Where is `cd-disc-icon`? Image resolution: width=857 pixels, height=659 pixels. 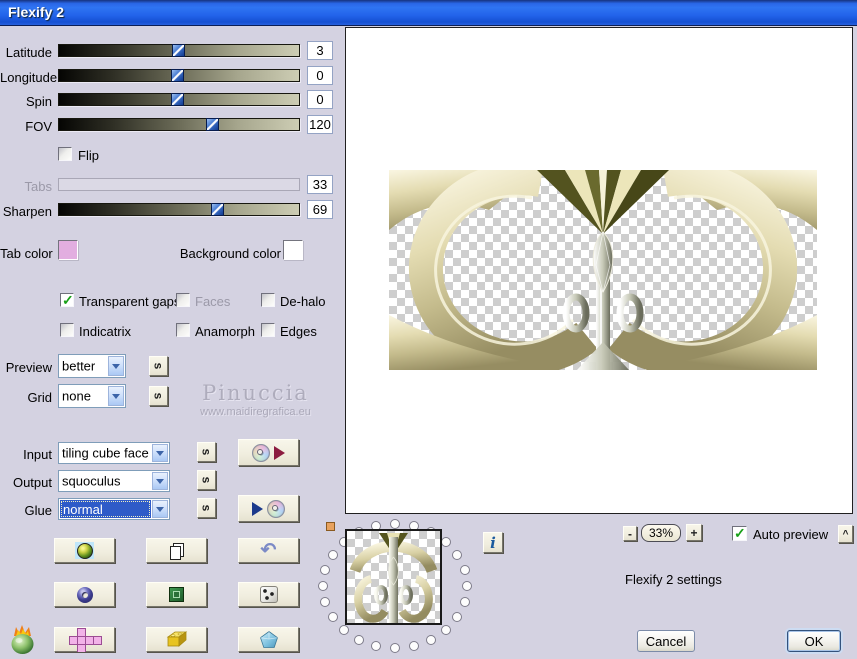
cd-disc-icon is located at coordinates (261, 452).